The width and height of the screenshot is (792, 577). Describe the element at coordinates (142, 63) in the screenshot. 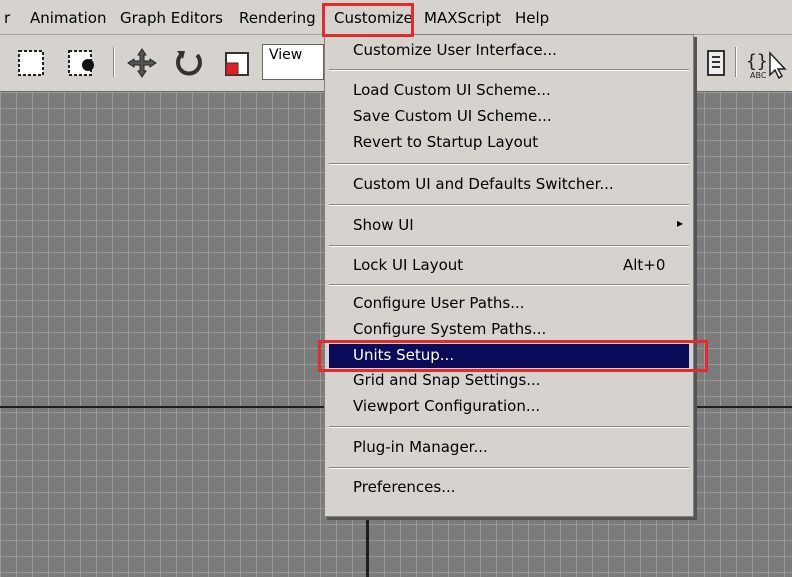

I see `move-icon` at that location.